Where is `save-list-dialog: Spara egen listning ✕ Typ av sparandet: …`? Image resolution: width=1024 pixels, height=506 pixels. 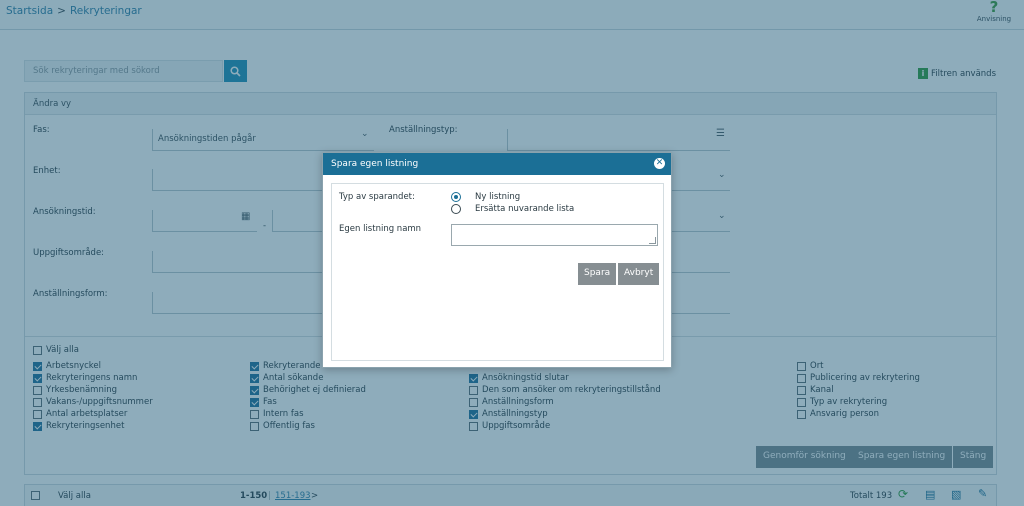 save-list-dialog: Spara egen listning ✕ Typ av sparandet: … is located at coordinates (497, 260).